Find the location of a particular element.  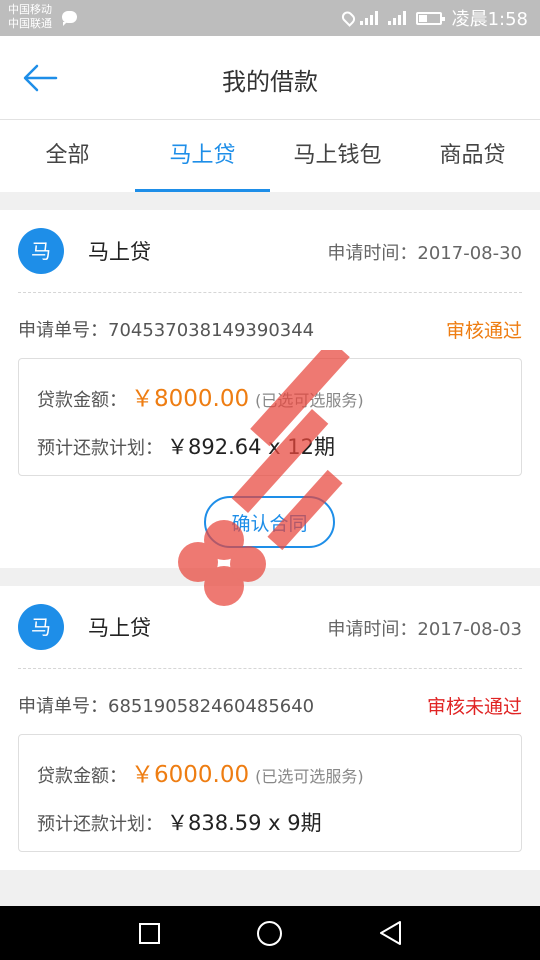

order-number: 申请单号：704537038149390344 is located at coordinates (166, 330).